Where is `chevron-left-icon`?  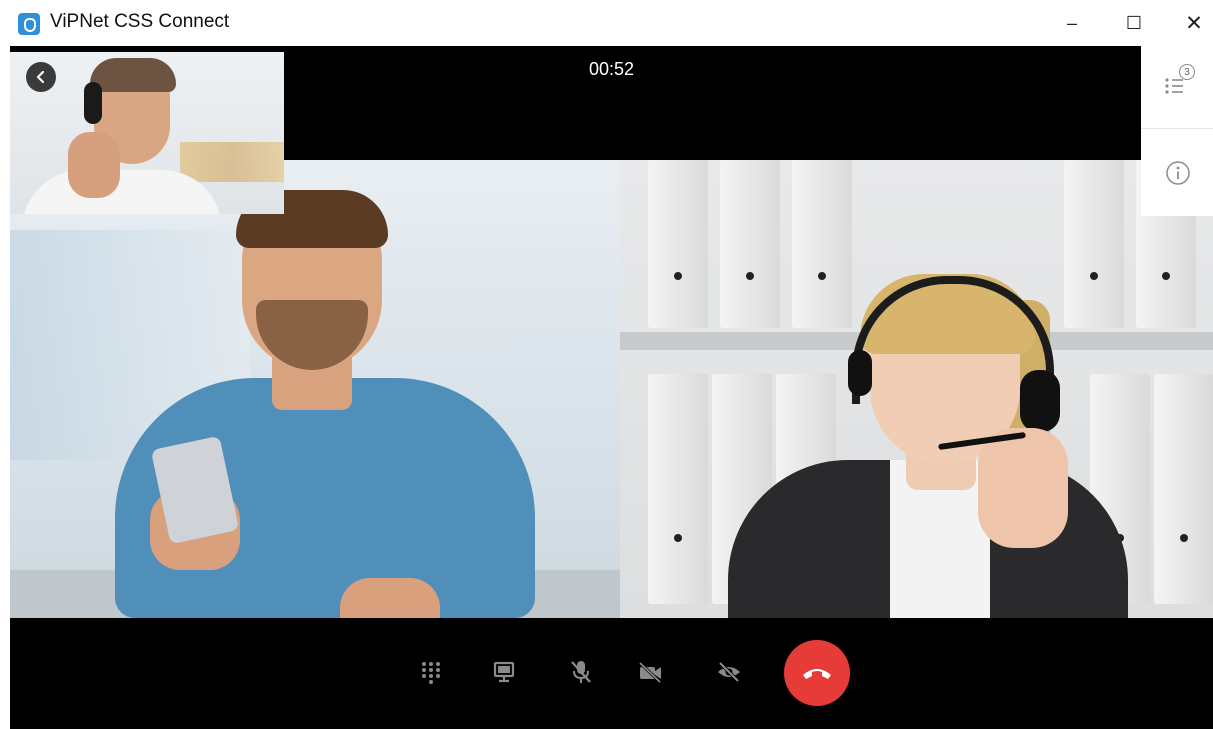
chevron-left-icon is located at coordinates (40, 77).